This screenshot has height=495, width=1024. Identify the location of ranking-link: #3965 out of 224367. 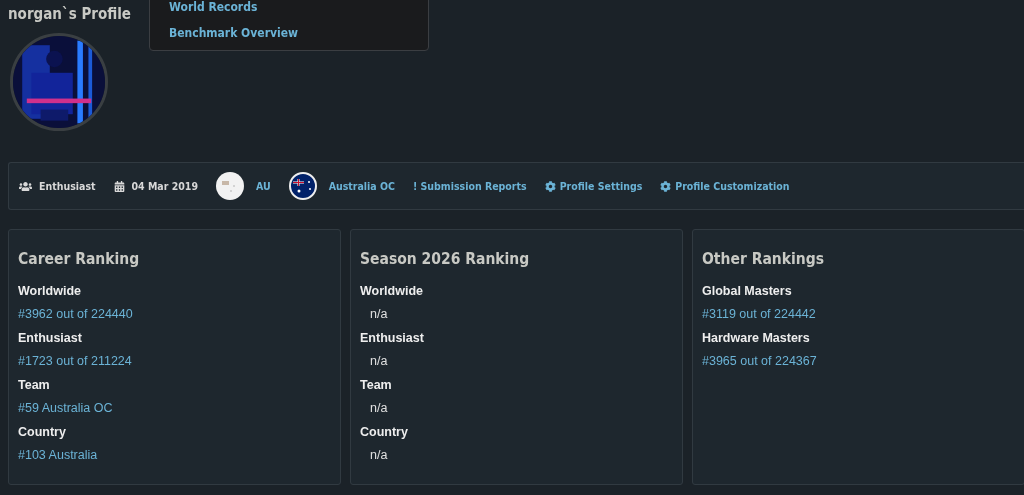
(858, 366).